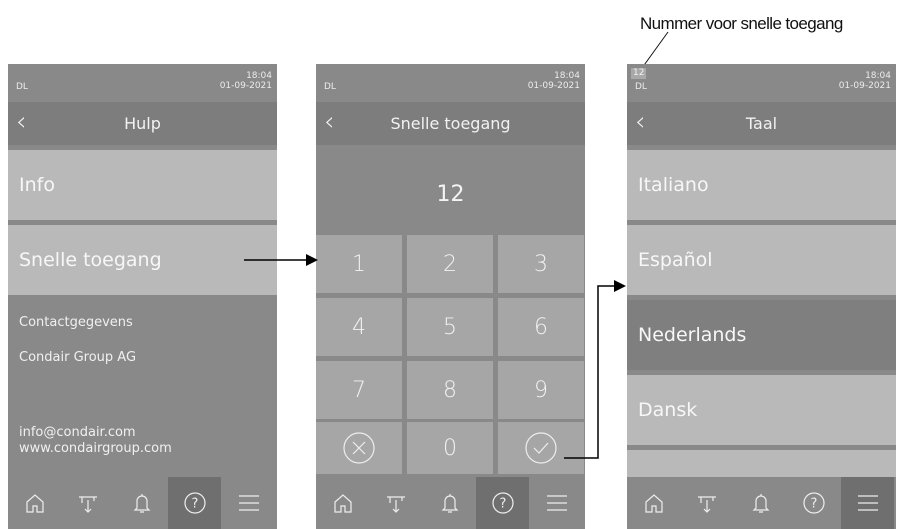 This screenshot has width=899, height=529. Describe the element at coordinates (95, 449) in the screenshot. I see `website-link: www.condairgroup.com` at that location.